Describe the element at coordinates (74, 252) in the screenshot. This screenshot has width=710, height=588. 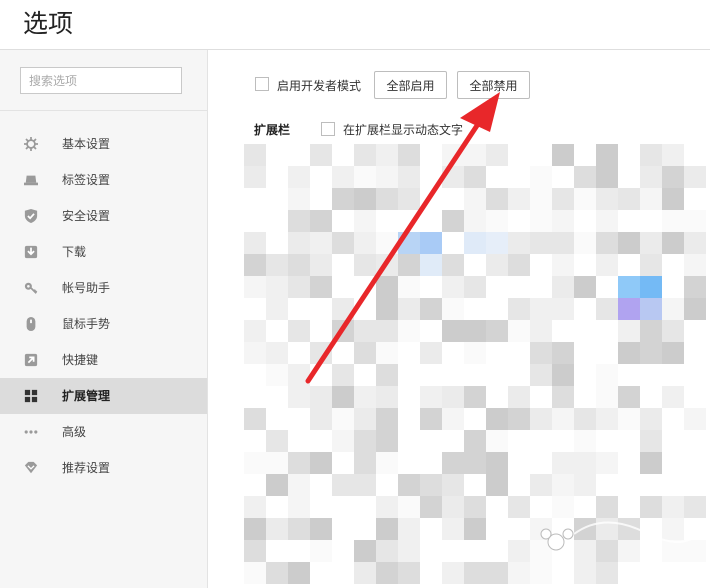
I see `sidebar-item-label: 下载` at that location.